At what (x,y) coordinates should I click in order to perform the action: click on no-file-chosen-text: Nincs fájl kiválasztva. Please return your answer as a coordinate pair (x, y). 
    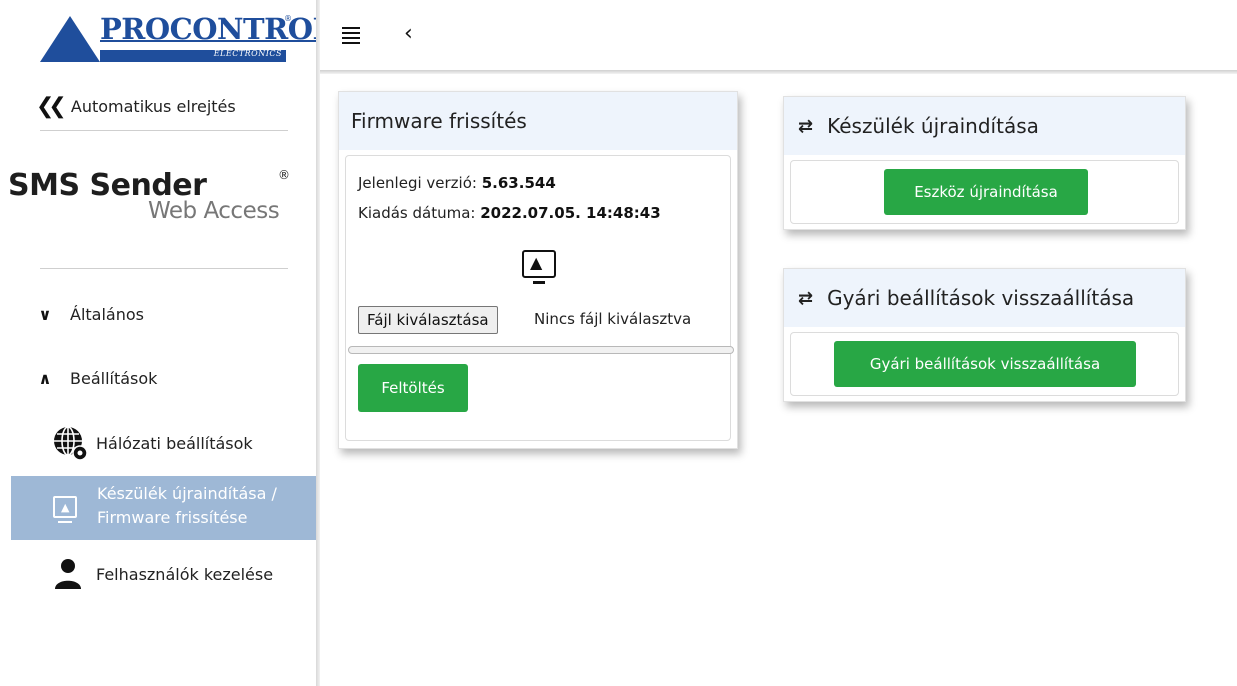
    Looking at the image, I should click on (613, 319).